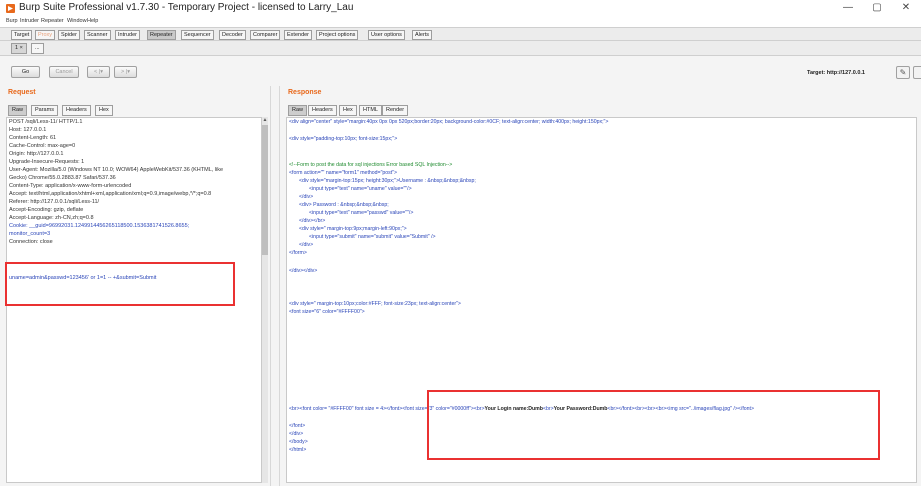 This screenshot has width=921, height=486. I want to click on tab-alerts: Alerts, so click(422, 35).